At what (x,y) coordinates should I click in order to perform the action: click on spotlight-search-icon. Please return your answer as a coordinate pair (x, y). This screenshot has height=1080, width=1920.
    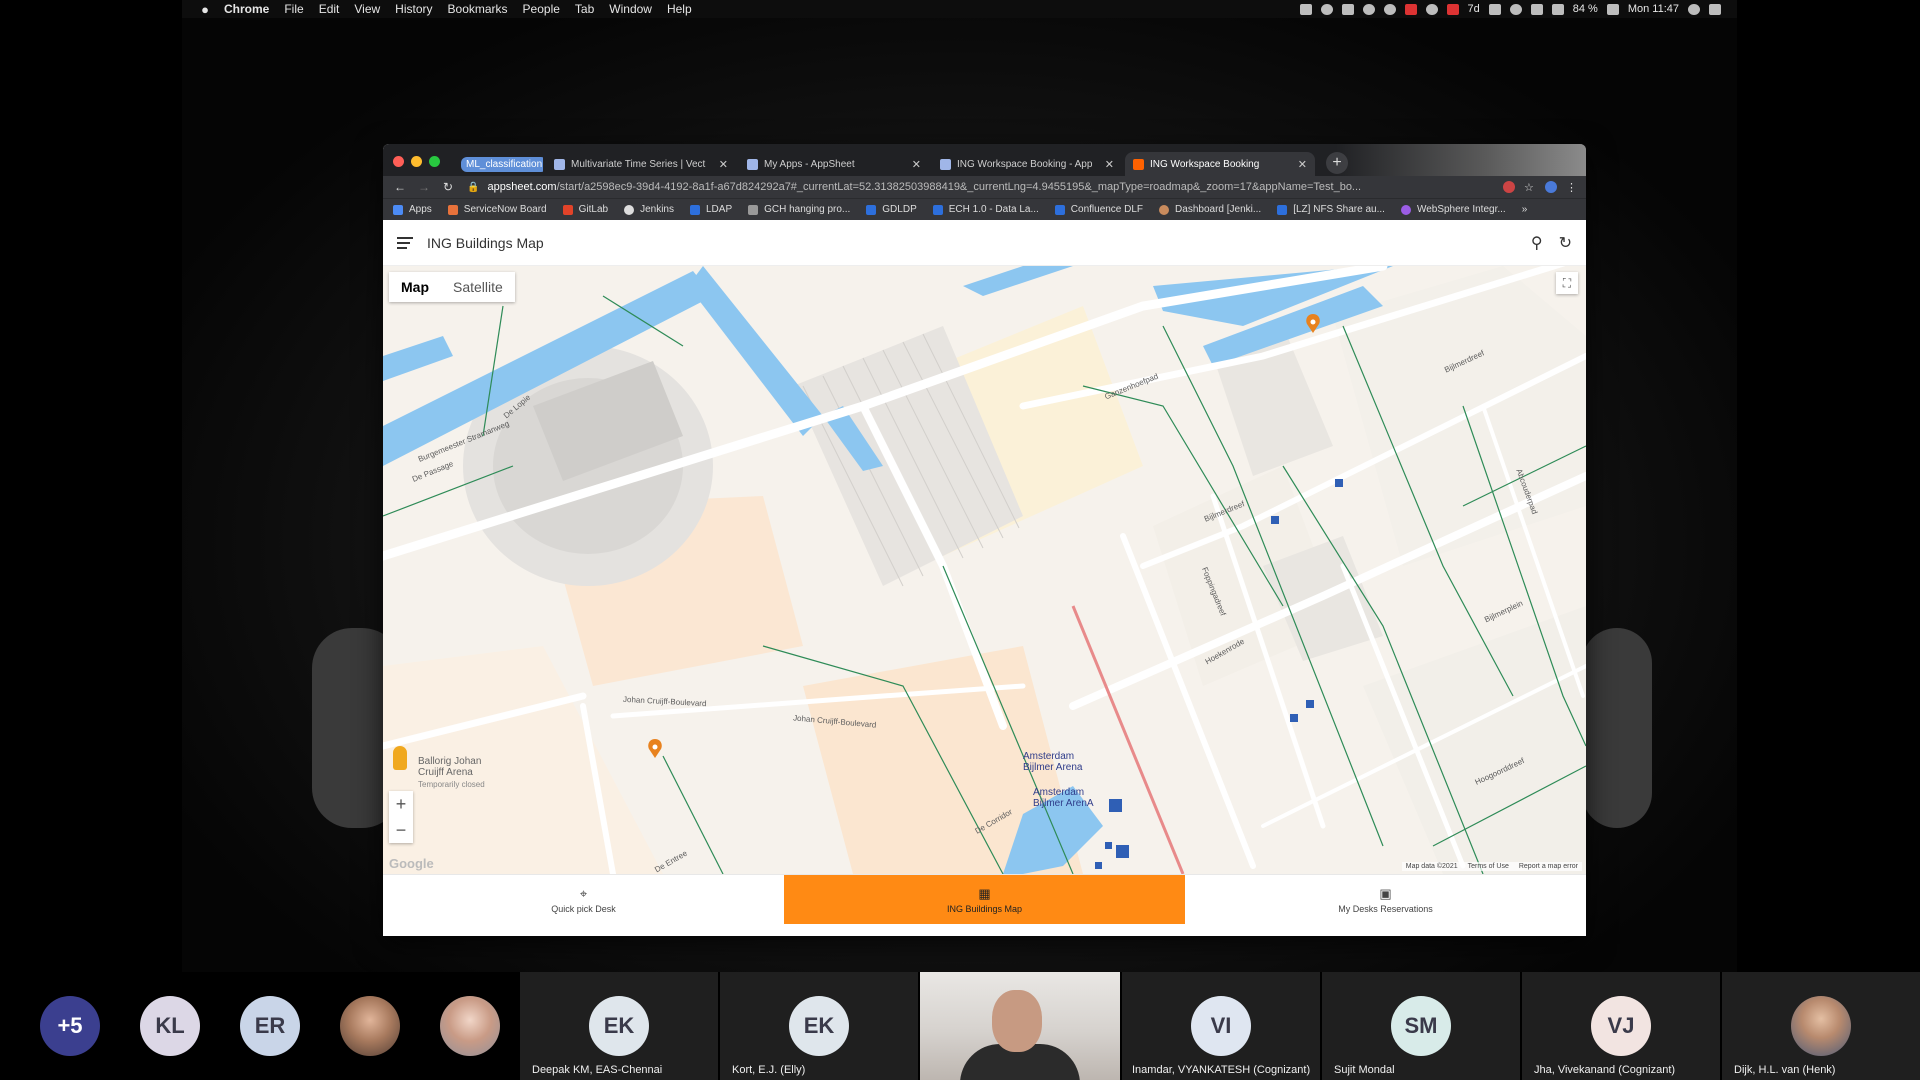
    Looking at the image, I should click on (1694, 9).